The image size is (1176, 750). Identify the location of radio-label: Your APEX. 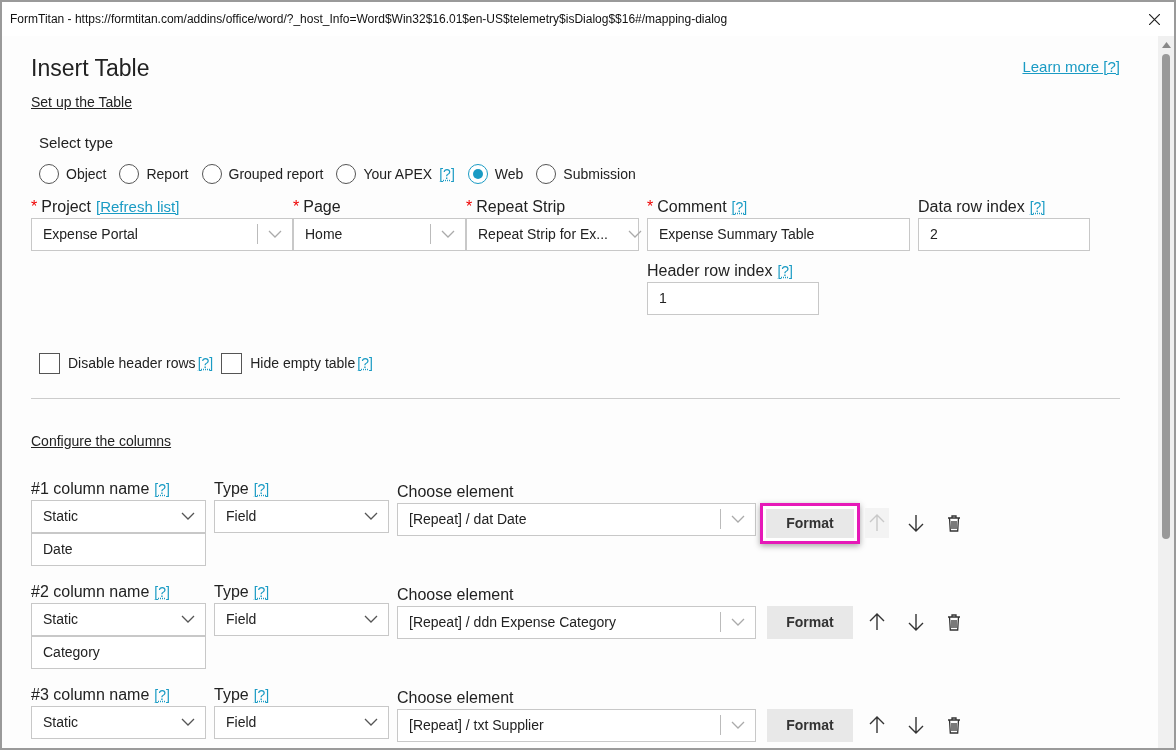
(398, 174).